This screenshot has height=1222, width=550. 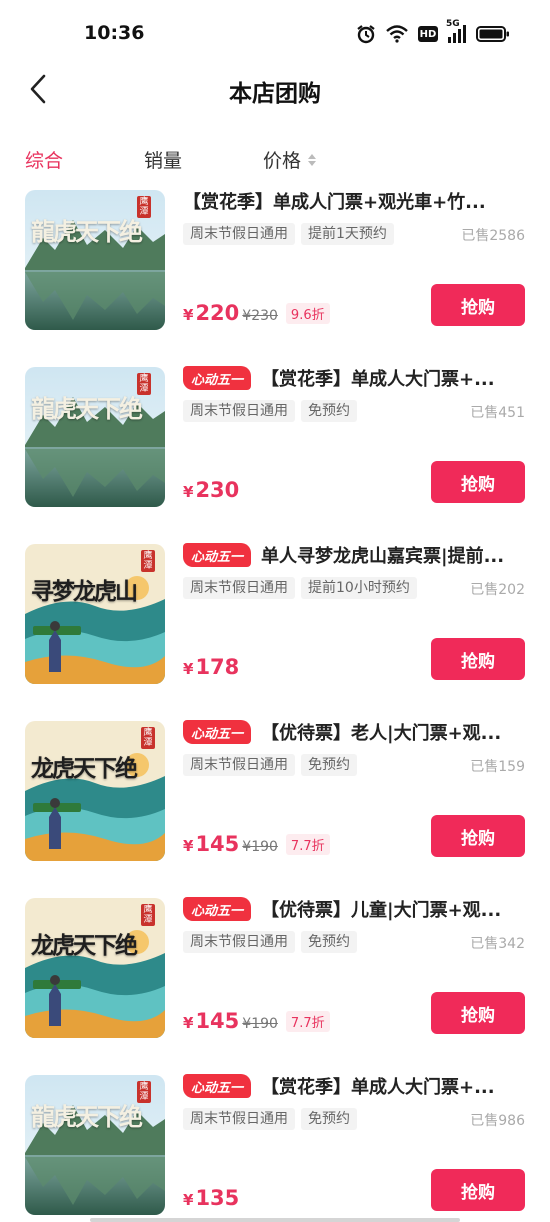 What do you see at coordinates (428, 34) in the screenshot?
I see `hd-icon: HD` at bounding box center [428, 34].